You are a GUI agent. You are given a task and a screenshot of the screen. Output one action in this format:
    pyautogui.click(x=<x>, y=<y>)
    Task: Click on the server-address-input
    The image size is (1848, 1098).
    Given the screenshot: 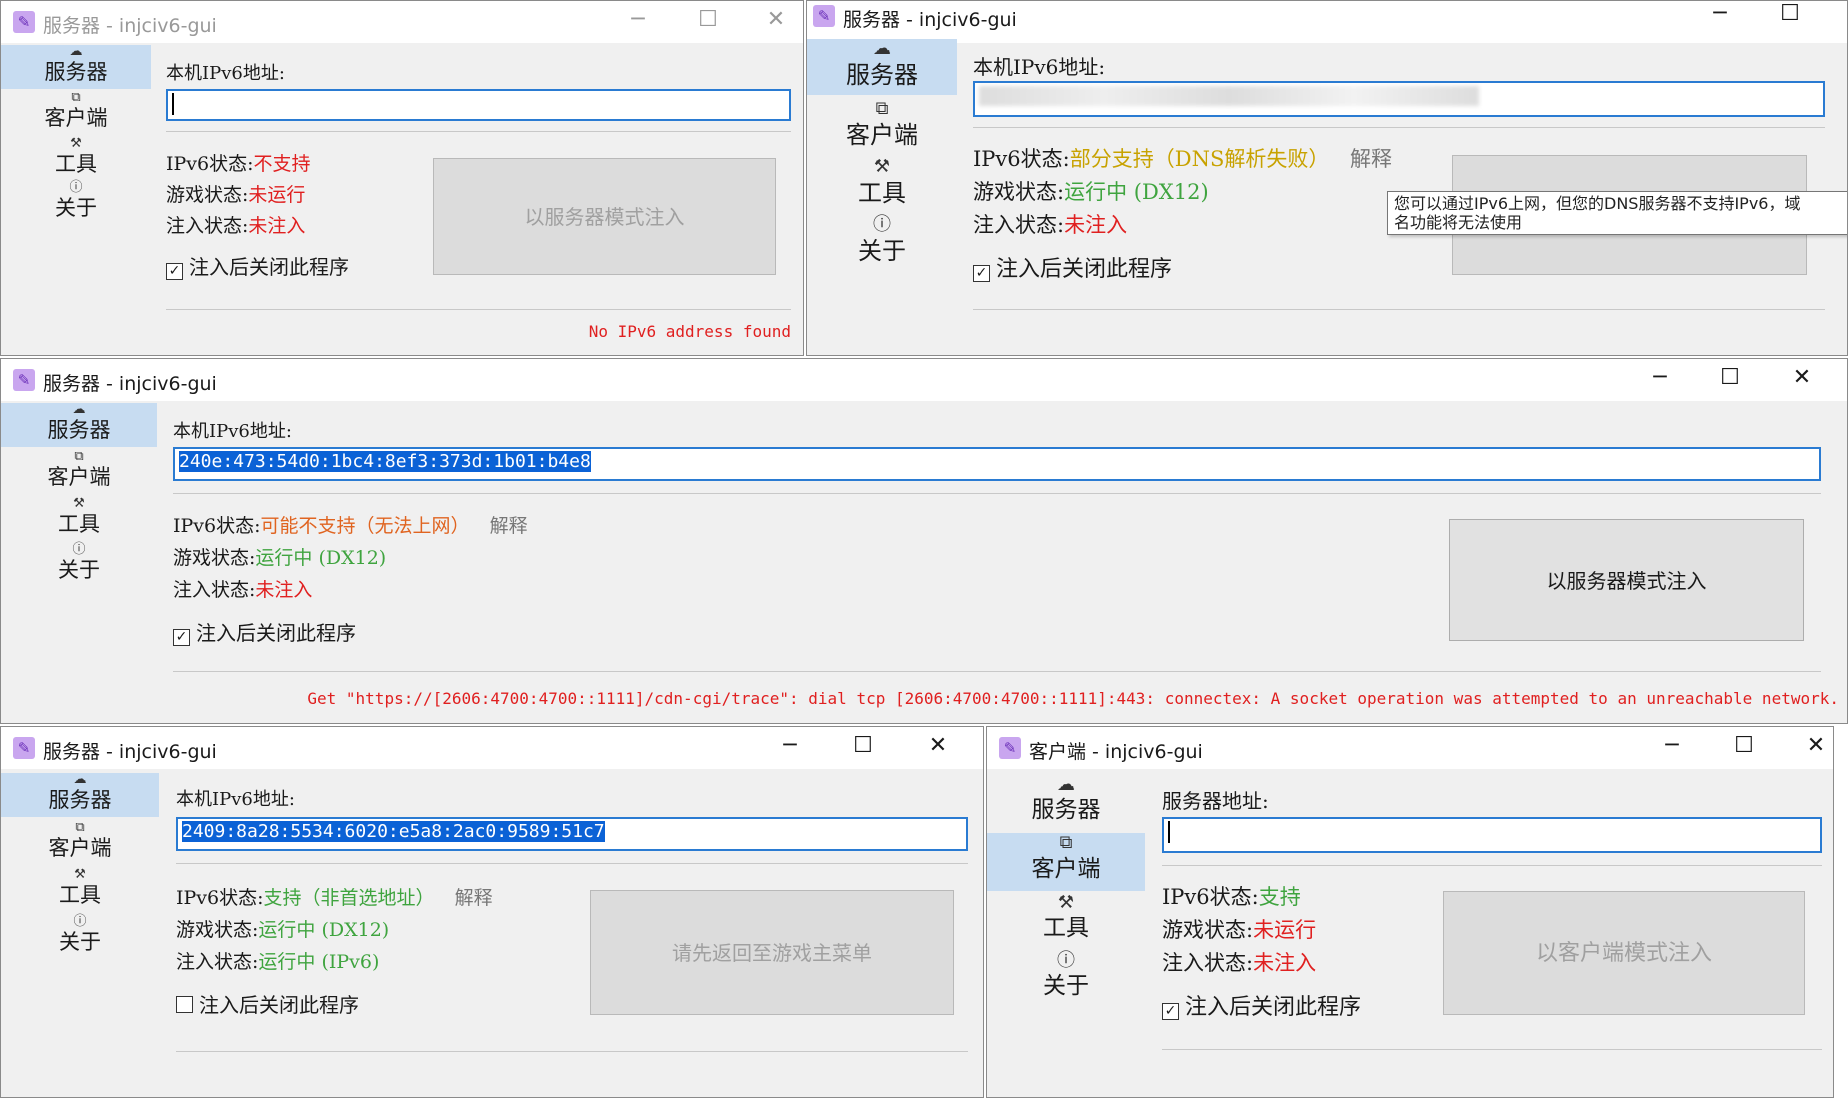 What is the action you would take?
    pyautogui.click(x=1492, y=835)
    